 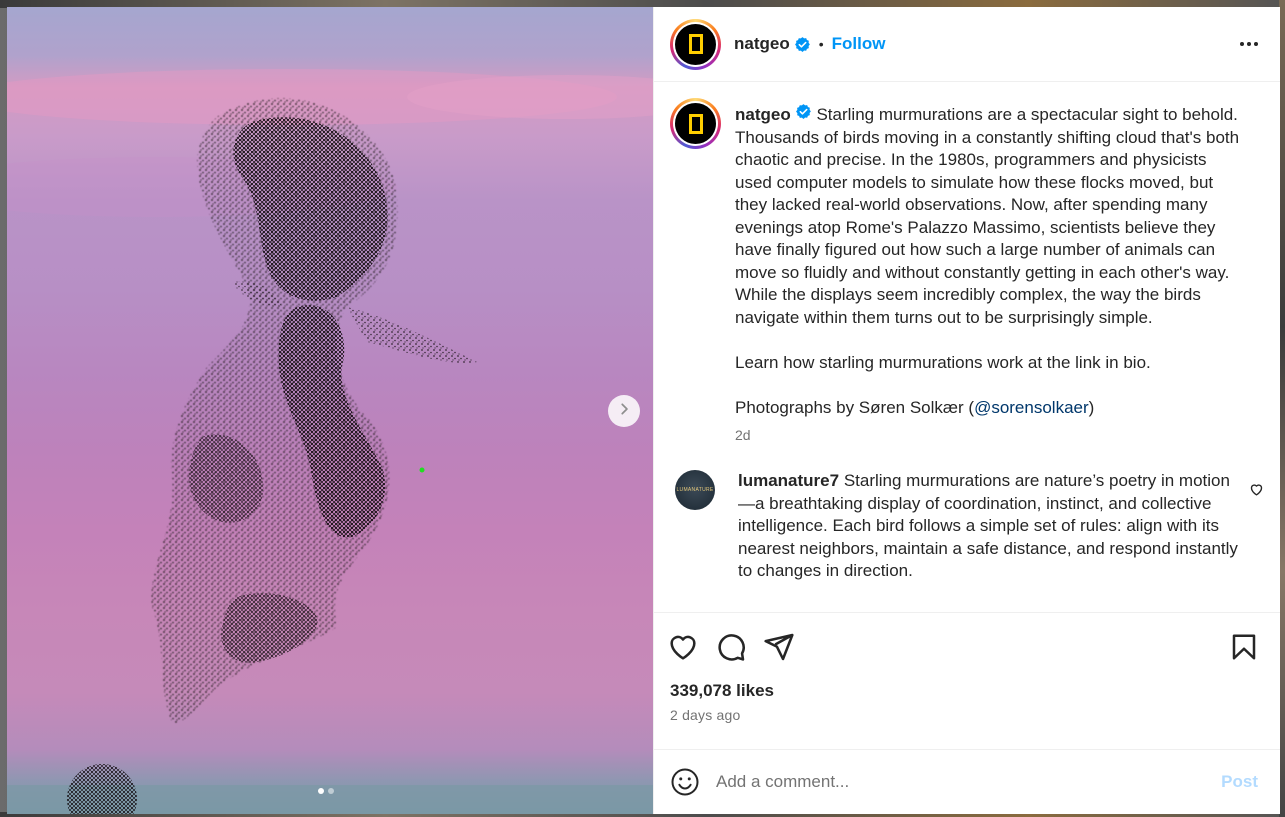 What do you see at coordinates (987, 435) in the screenshot?
I see `caption-age: 2d` at bounding box center [987, 435].